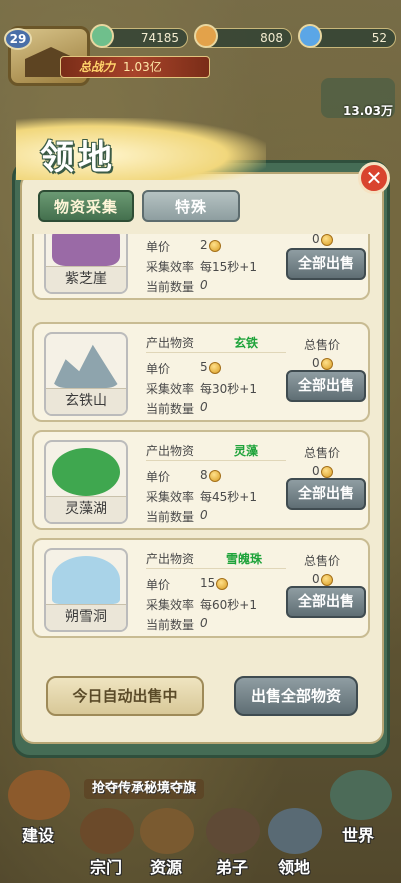 This screenshot has height=883, width=401. I want to click on algae-lake-icon, so click(86, 472).